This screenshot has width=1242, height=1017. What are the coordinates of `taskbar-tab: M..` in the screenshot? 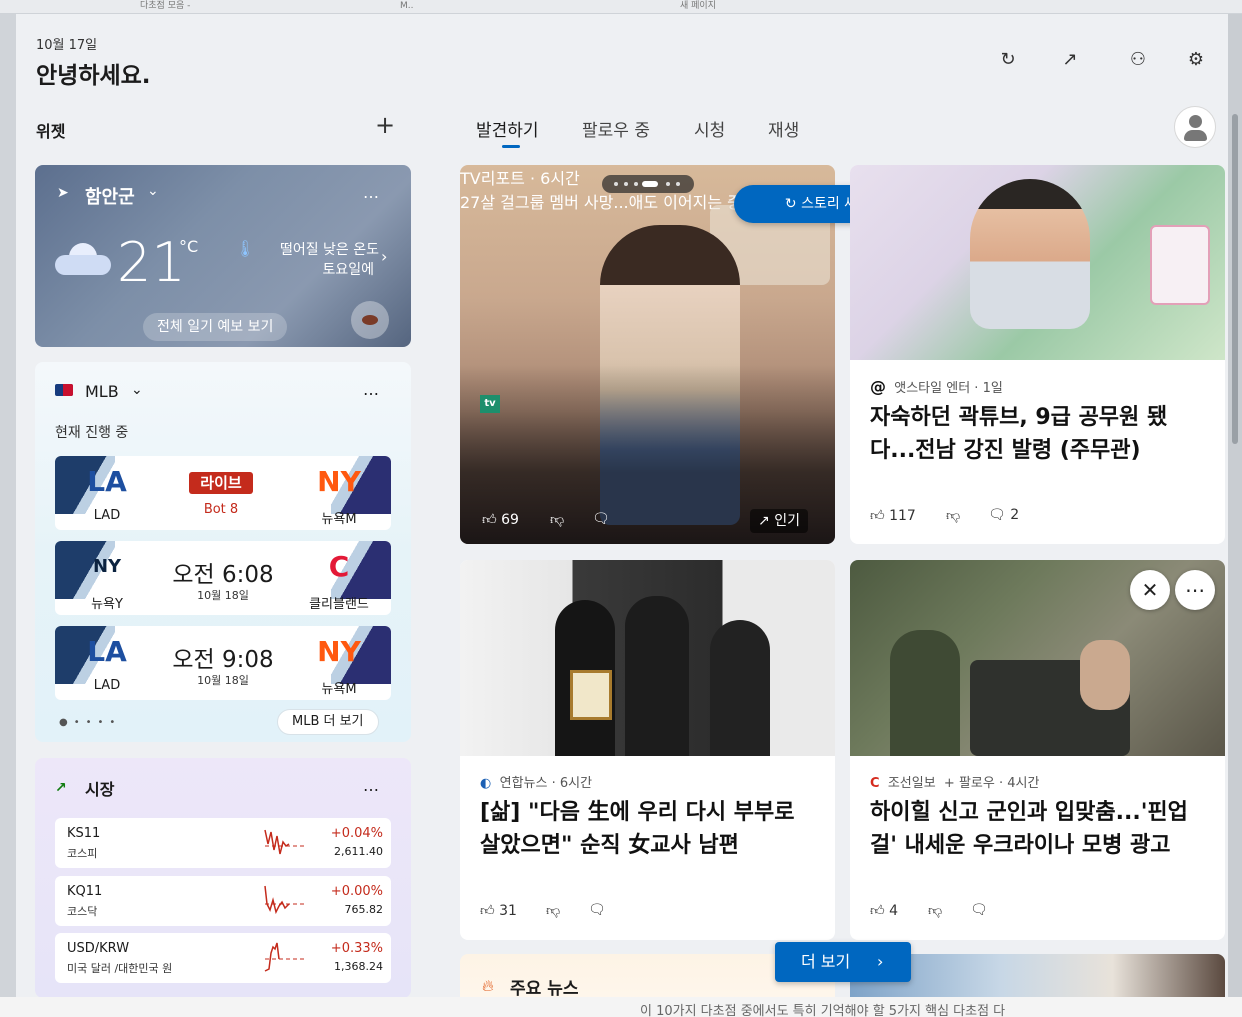 It's located at (435, 7).